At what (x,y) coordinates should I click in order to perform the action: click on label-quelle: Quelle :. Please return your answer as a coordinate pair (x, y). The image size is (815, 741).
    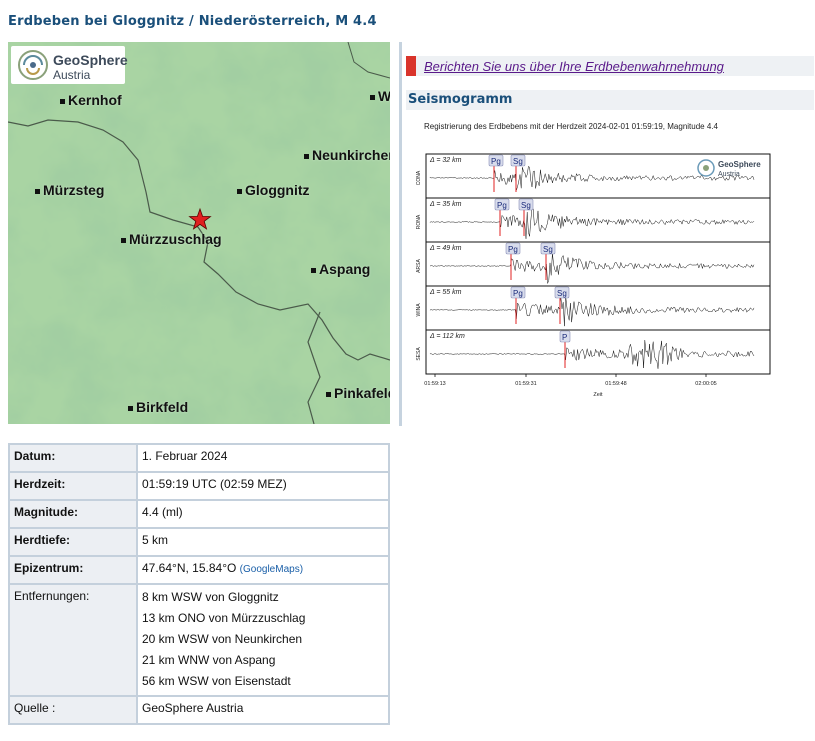
    Looking at the image, I should click on (73, 710).